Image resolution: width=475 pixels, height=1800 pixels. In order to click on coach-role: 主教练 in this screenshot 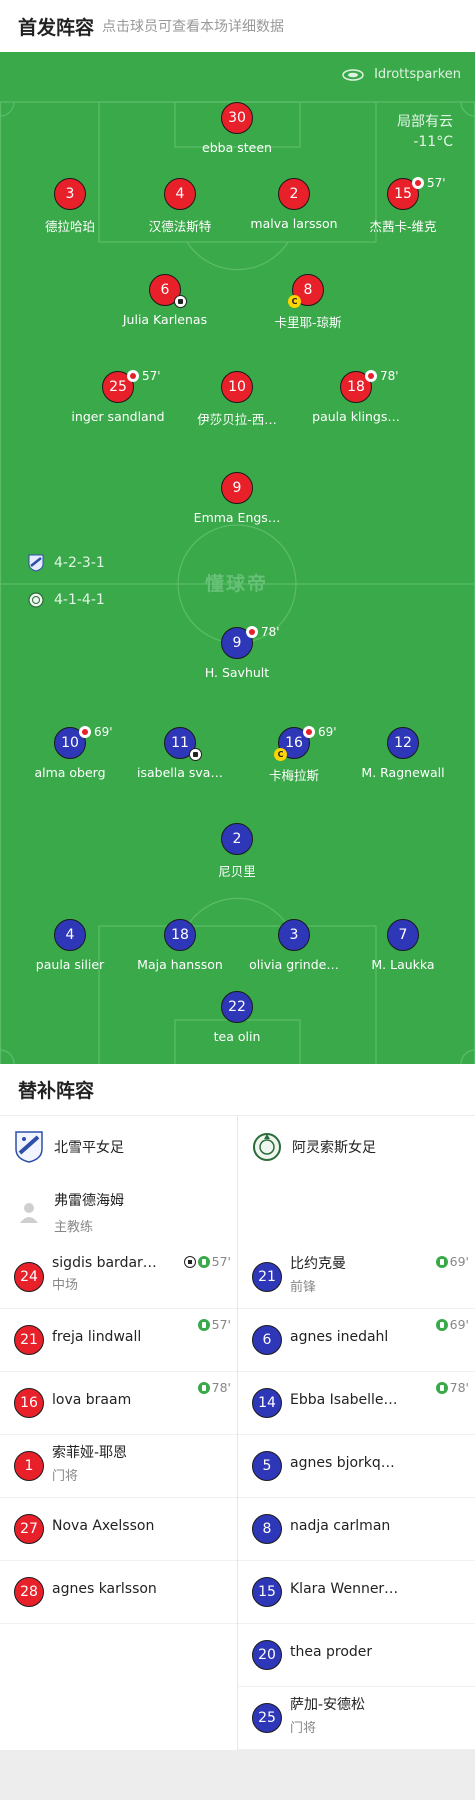, I will do `click(74, 1227)`.